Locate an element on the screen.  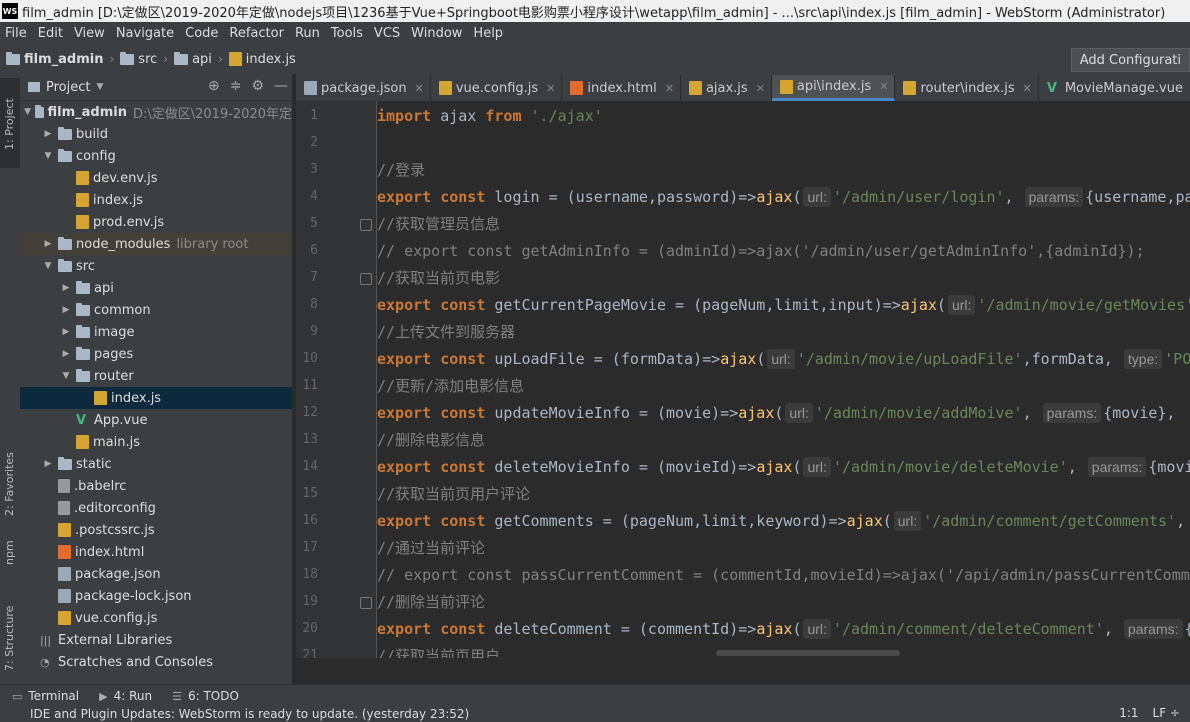
tool-window-6-todo: ☰ 6: TODO is located at coordinates (205, 696).